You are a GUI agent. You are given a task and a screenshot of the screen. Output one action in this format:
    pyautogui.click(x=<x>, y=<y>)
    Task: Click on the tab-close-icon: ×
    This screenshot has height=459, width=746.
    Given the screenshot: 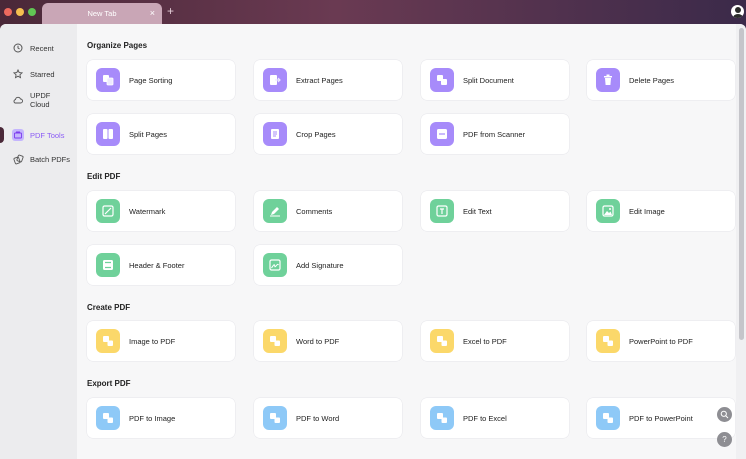 What is the action you would take?
    pyautogui.click(x=152, y=13)
    